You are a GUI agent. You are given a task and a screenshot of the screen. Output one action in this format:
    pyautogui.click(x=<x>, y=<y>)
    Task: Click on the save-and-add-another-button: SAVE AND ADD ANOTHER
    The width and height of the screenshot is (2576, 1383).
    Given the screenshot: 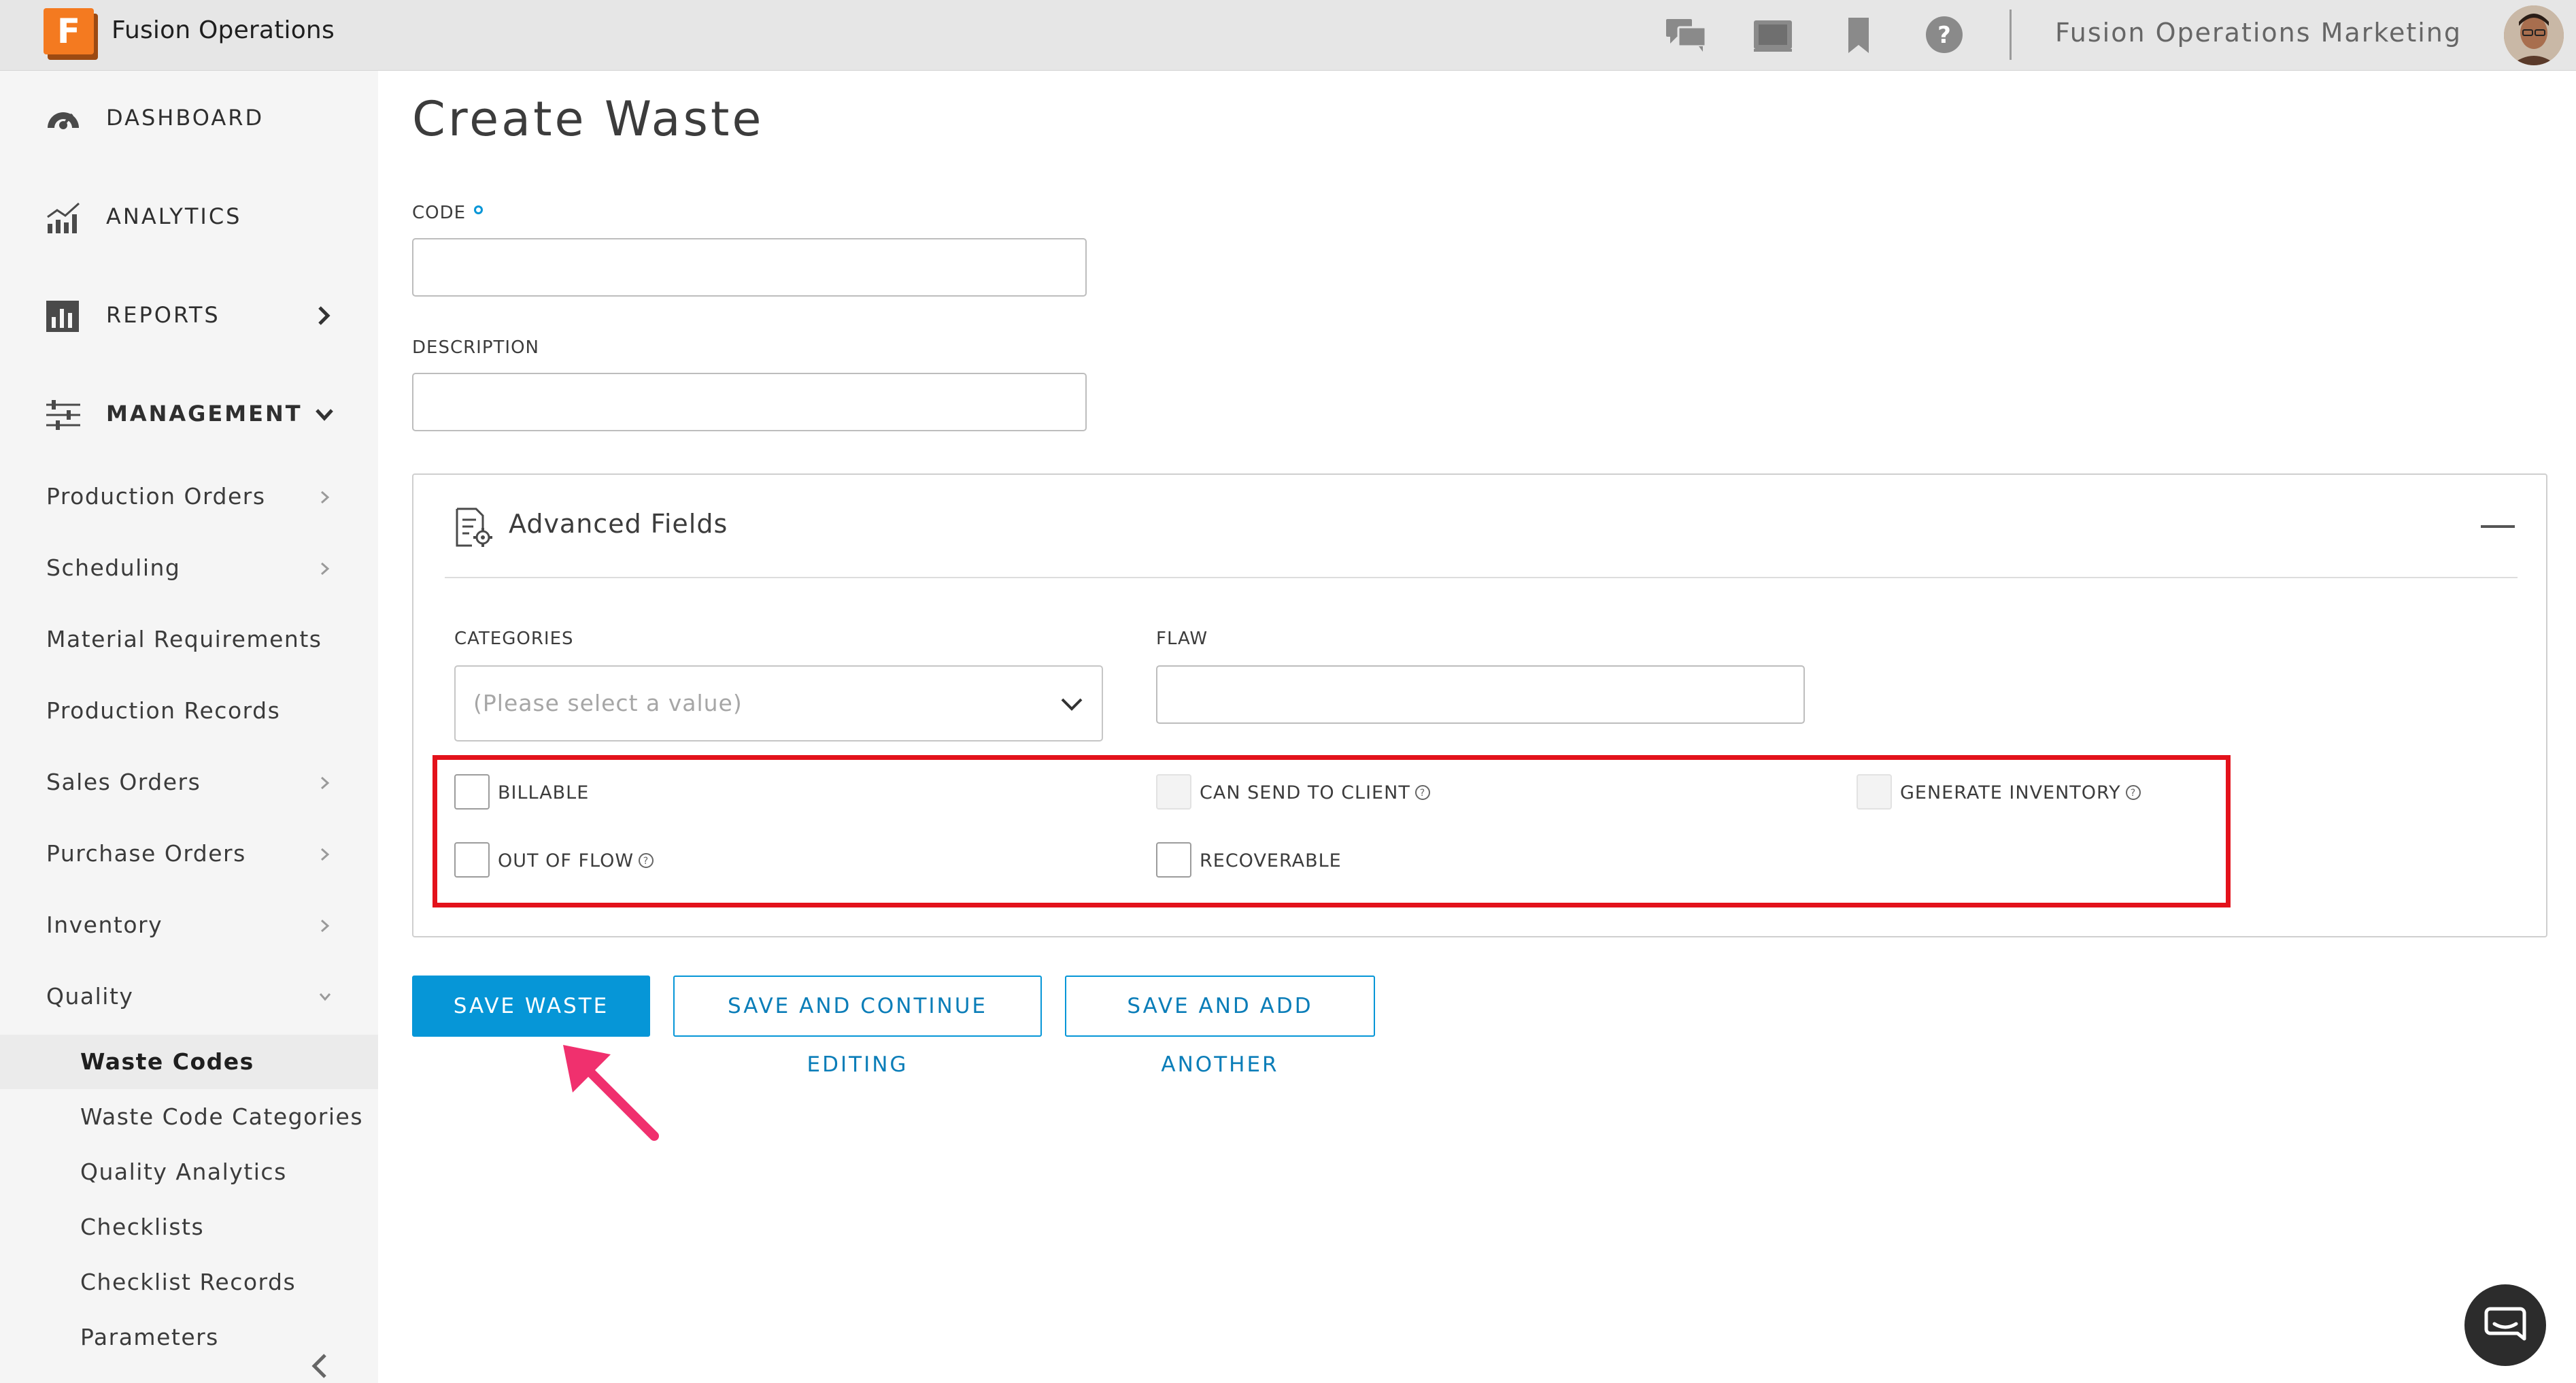 What is the action you would take?
    pyautogui.click(x=1220, y=1026)
    